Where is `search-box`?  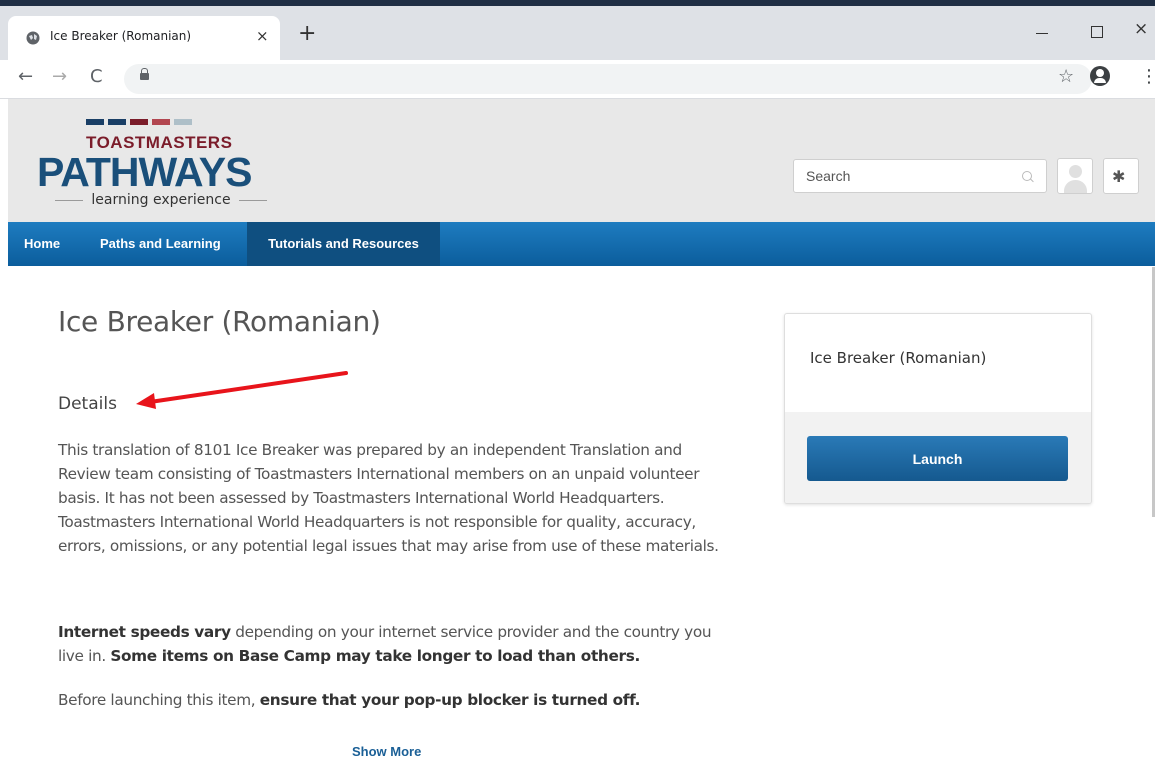 search-box is located at coordinates (920, 176).